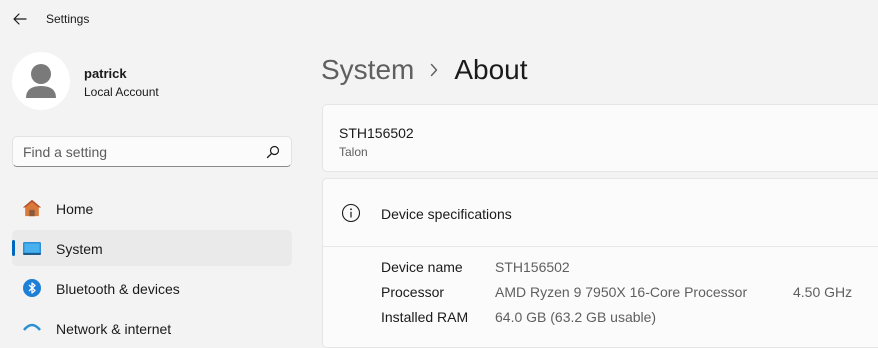 This screenshot has height=348, width=878. Describe the element at coordinates (32, 288) in the screenshot. I see `bluetooth-icon` at that location.